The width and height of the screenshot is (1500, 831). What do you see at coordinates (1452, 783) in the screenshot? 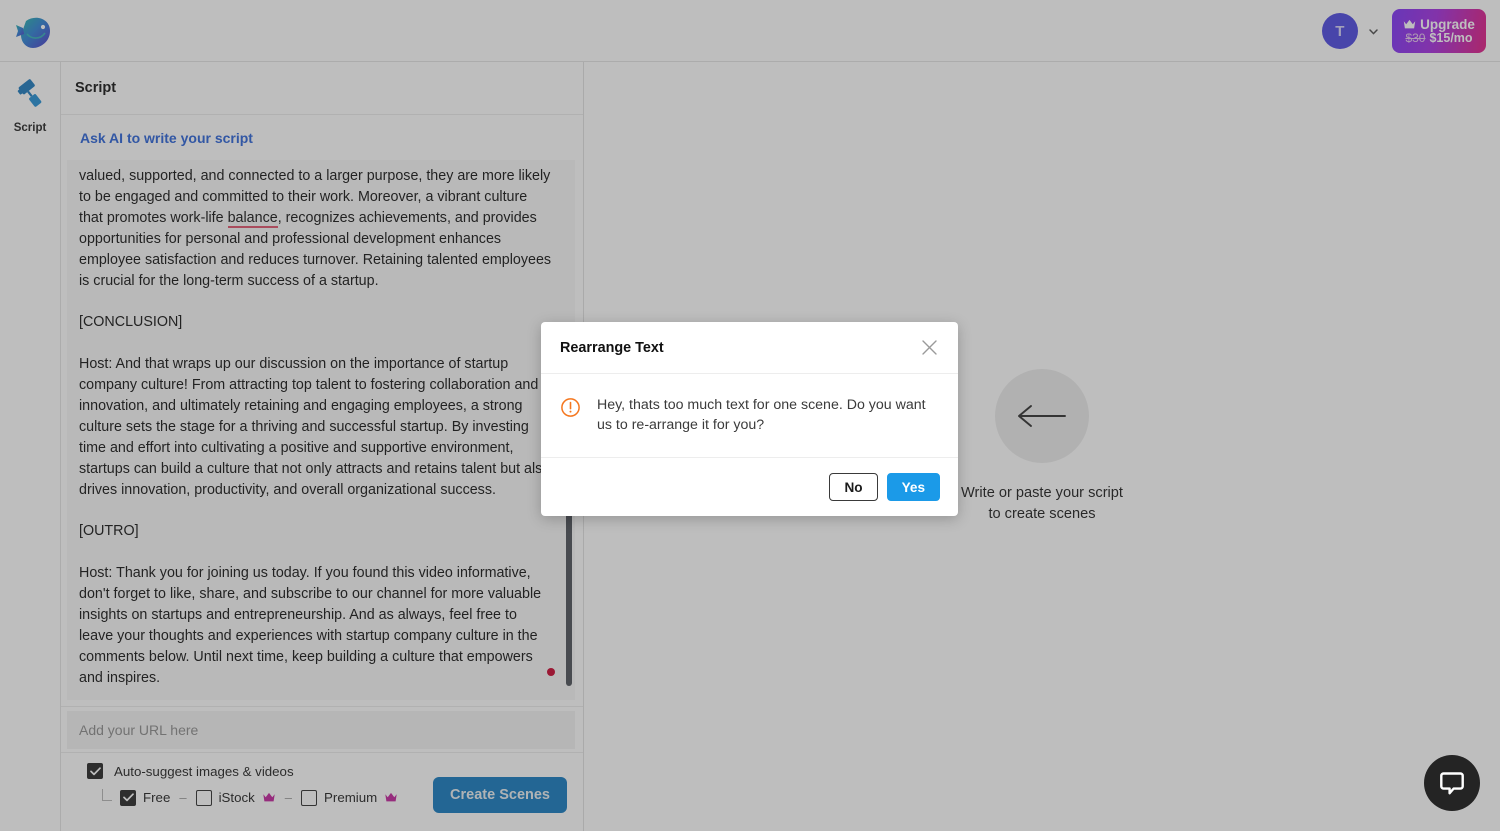
I see `chat-bubble-icon` at bounding box center [1452, 783].